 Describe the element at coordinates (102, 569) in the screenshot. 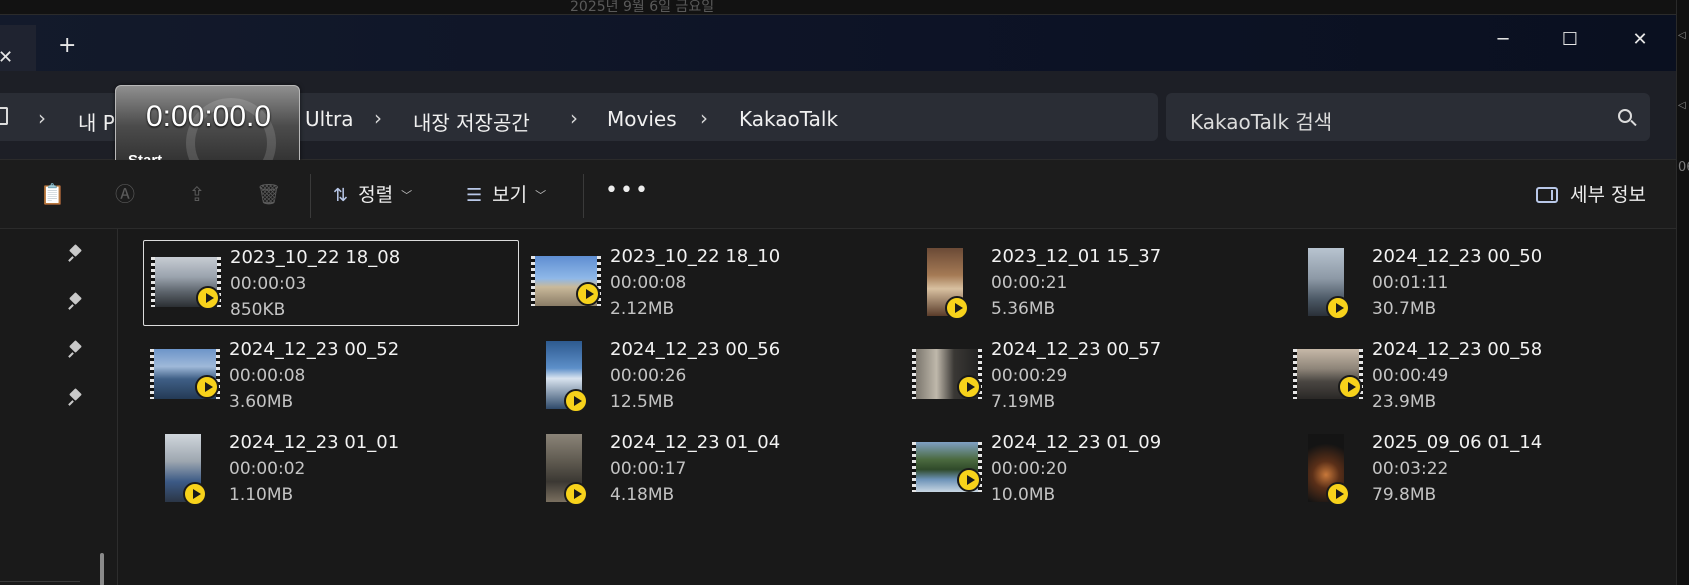

I see `nav-scrollbar` at that location.